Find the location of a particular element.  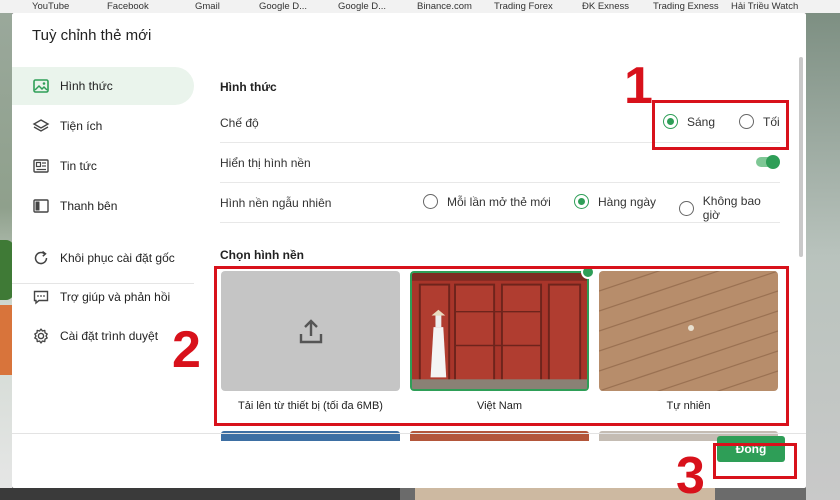

gear-icon is located at coordinates (41, 336).